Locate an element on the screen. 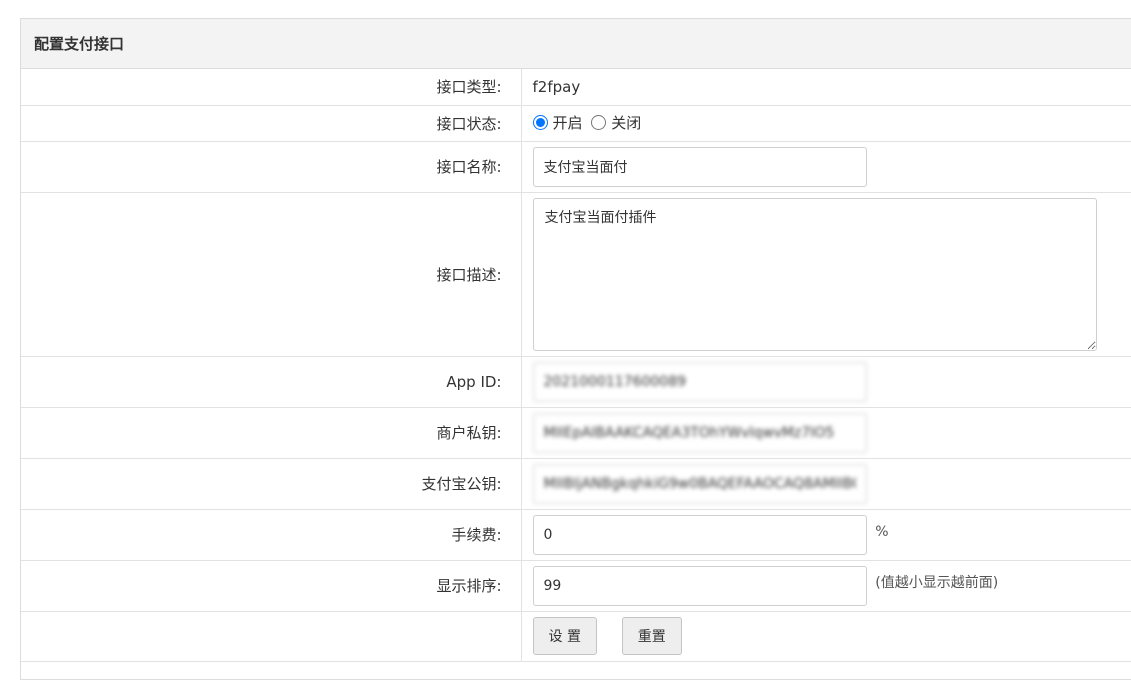 This screenshot has width=1131, height=680. form-row-app-id: App ID: is located at coordinates (576, 382).